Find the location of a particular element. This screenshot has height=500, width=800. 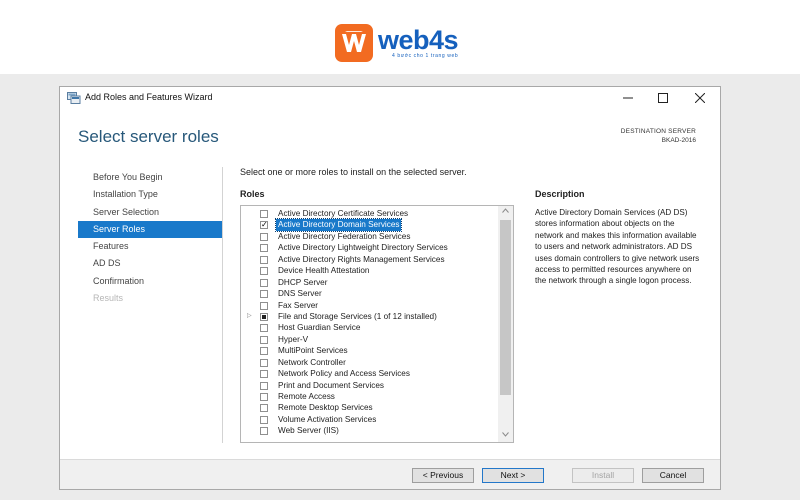

nav-item-server-selection: Server Selection is located at coordinates (150, 212).